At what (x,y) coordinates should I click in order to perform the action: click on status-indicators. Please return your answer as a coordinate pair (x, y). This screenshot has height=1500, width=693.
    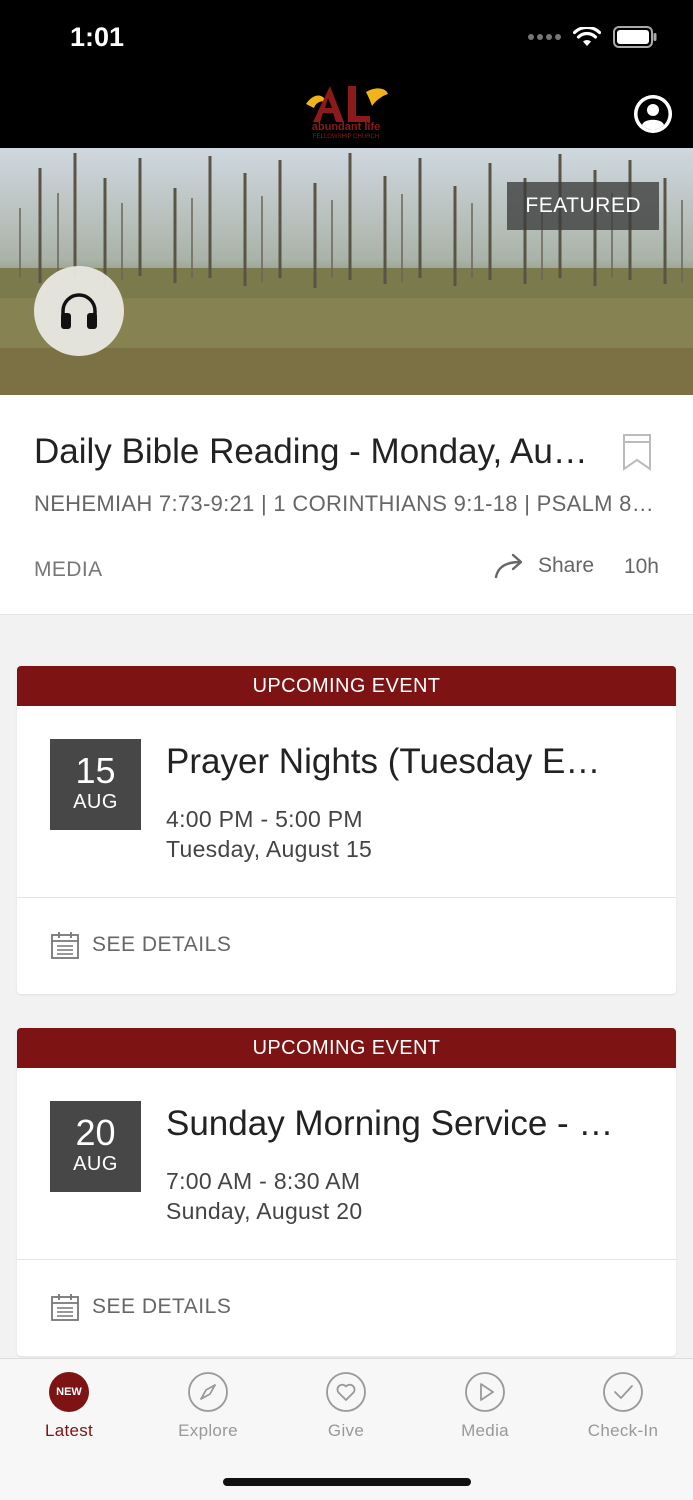
    Looking at the image, I should click on (592, 37).